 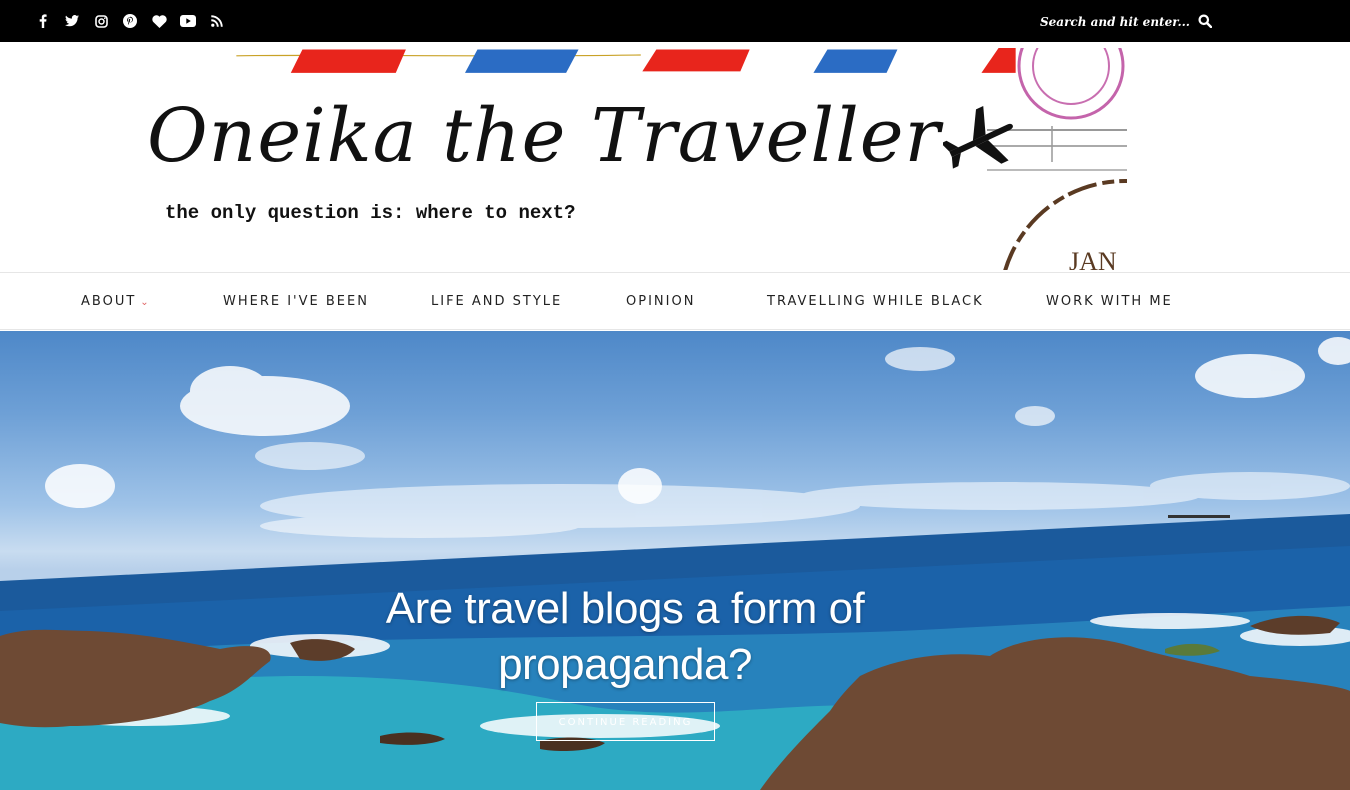 What do you see at coordinates (43, 21) in the screenshot?
I see `facebook-icon` at bounding box center [43, 21].